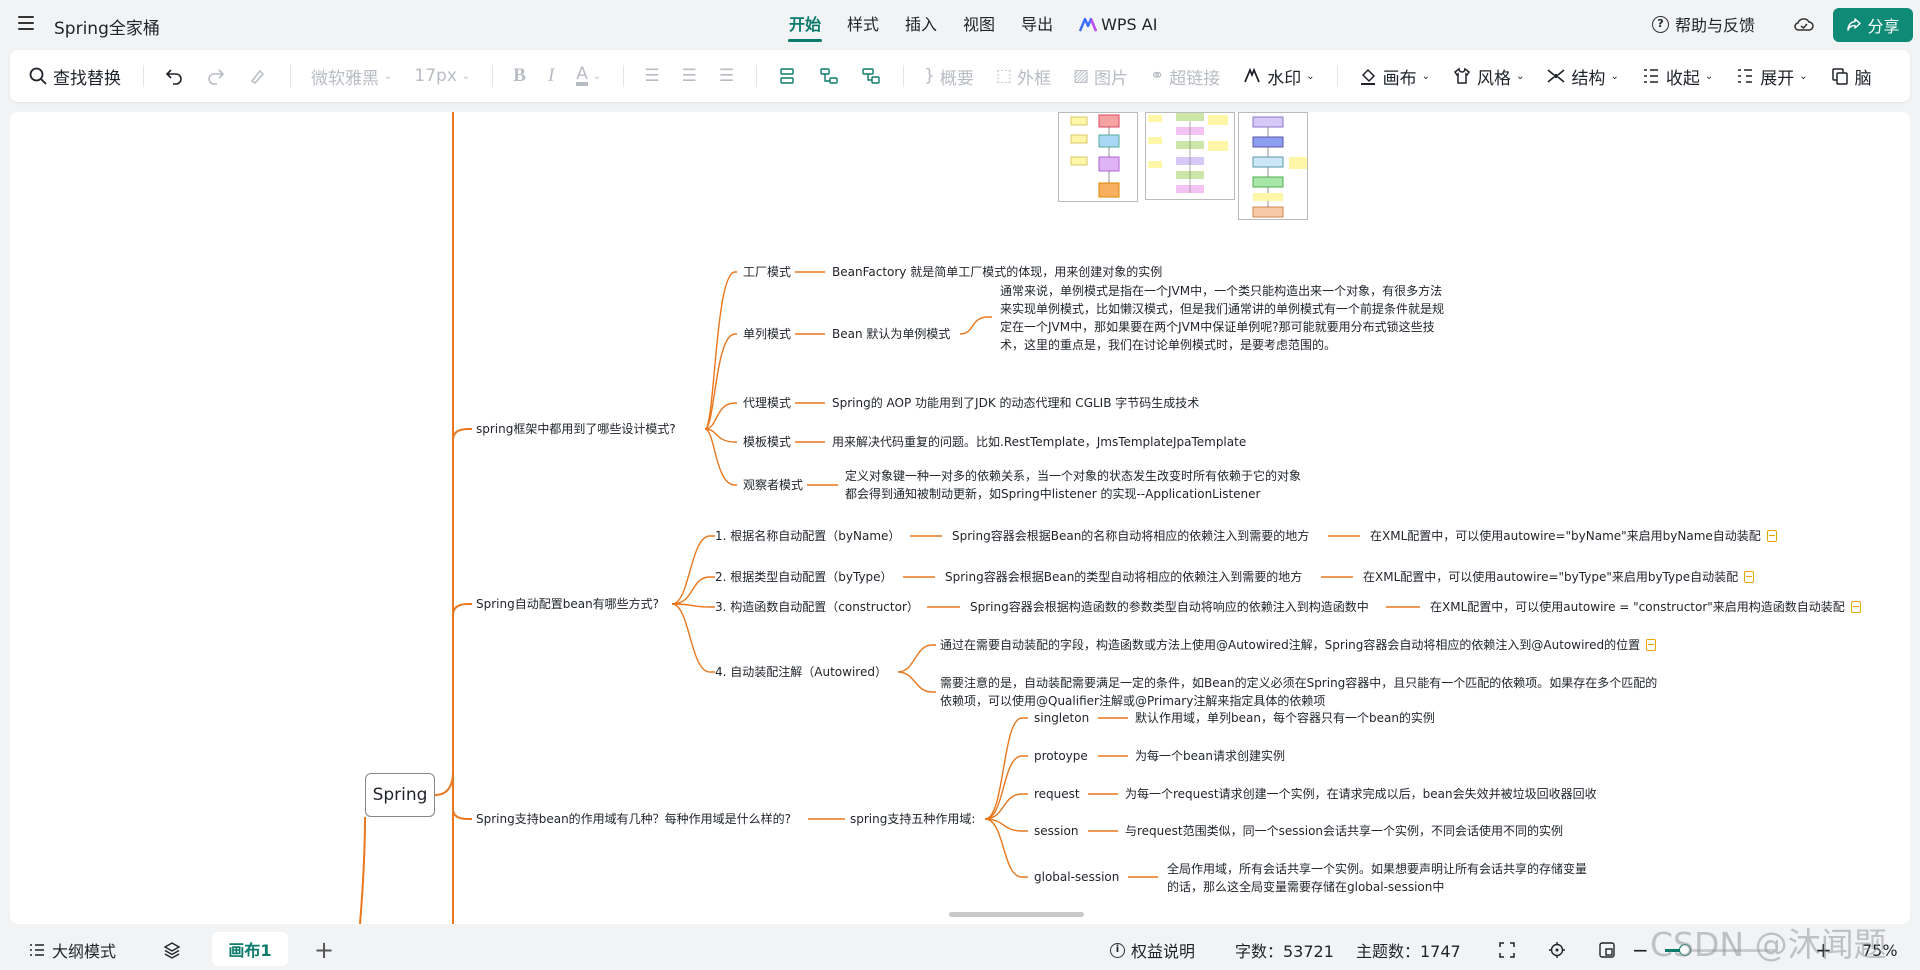 The height and width of the screenshot is (970, 1920). Describe the element at coordinates (400, 795) in the screenshot. I see `root-topic-spring: Spring` at that location.